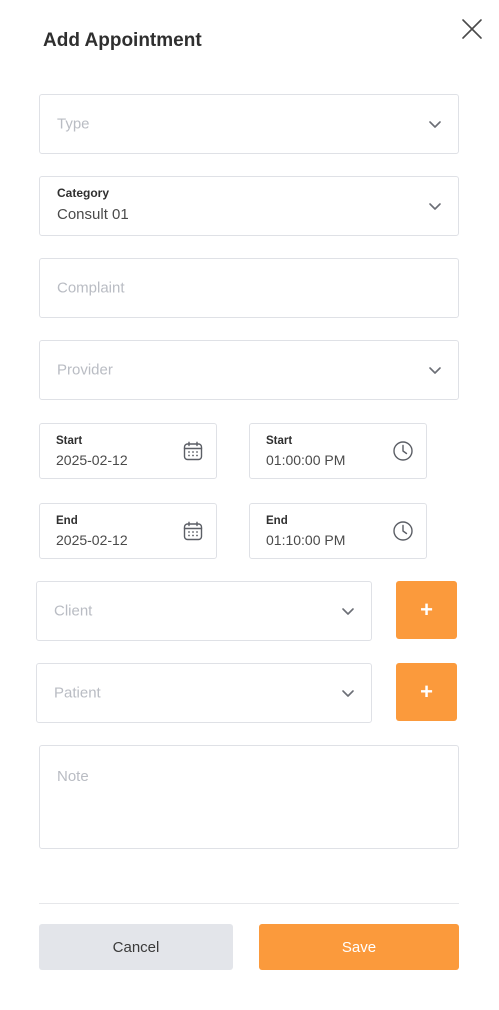 This screenshot has height=1010, width=499. Describe the element at coordinates (92, 540) in the screenshot. I see `end-date-value: 2025-02-12` at that location.